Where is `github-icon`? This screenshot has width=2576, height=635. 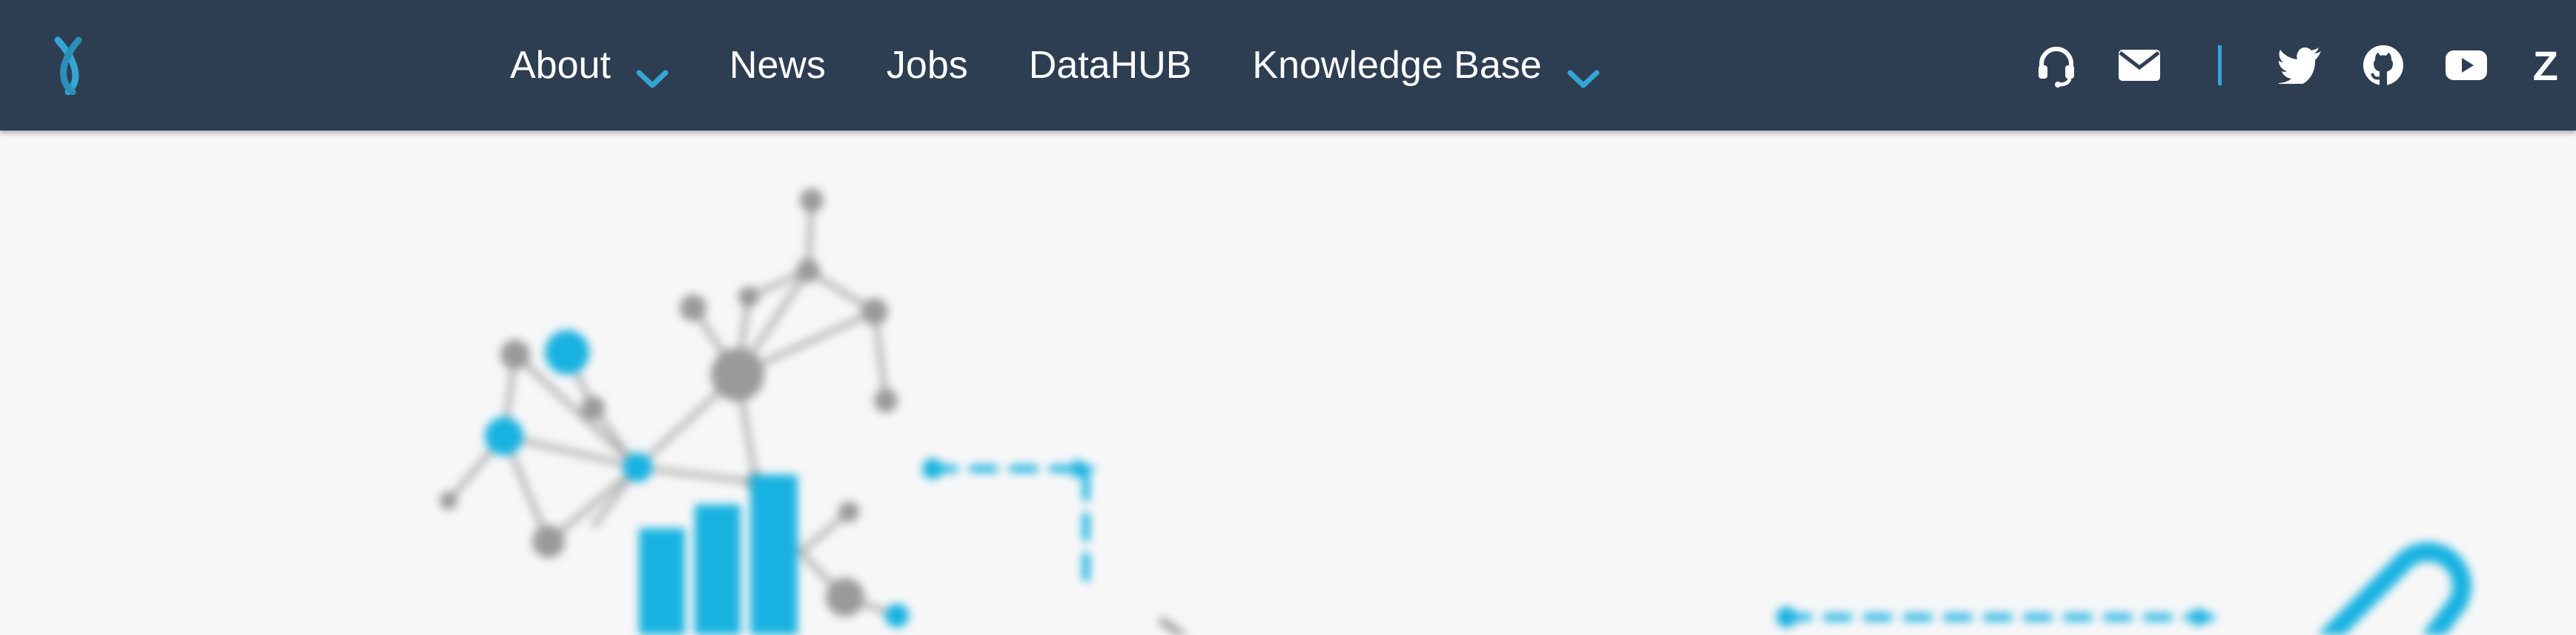 github-icon is located at coordinates (2383, 65).